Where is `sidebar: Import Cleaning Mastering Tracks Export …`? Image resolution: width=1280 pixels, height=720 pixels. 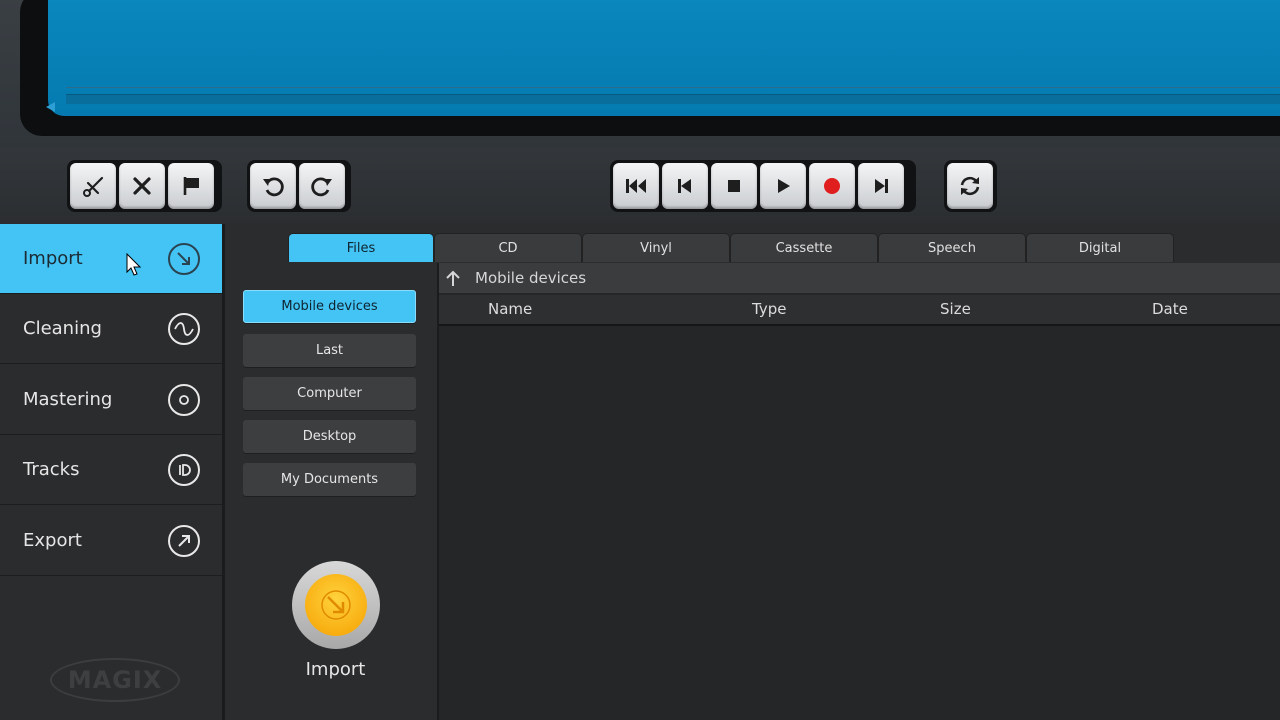
sidebar: Import Cleaning Mastering Tracks Export … is located at coordinates (111, 472).